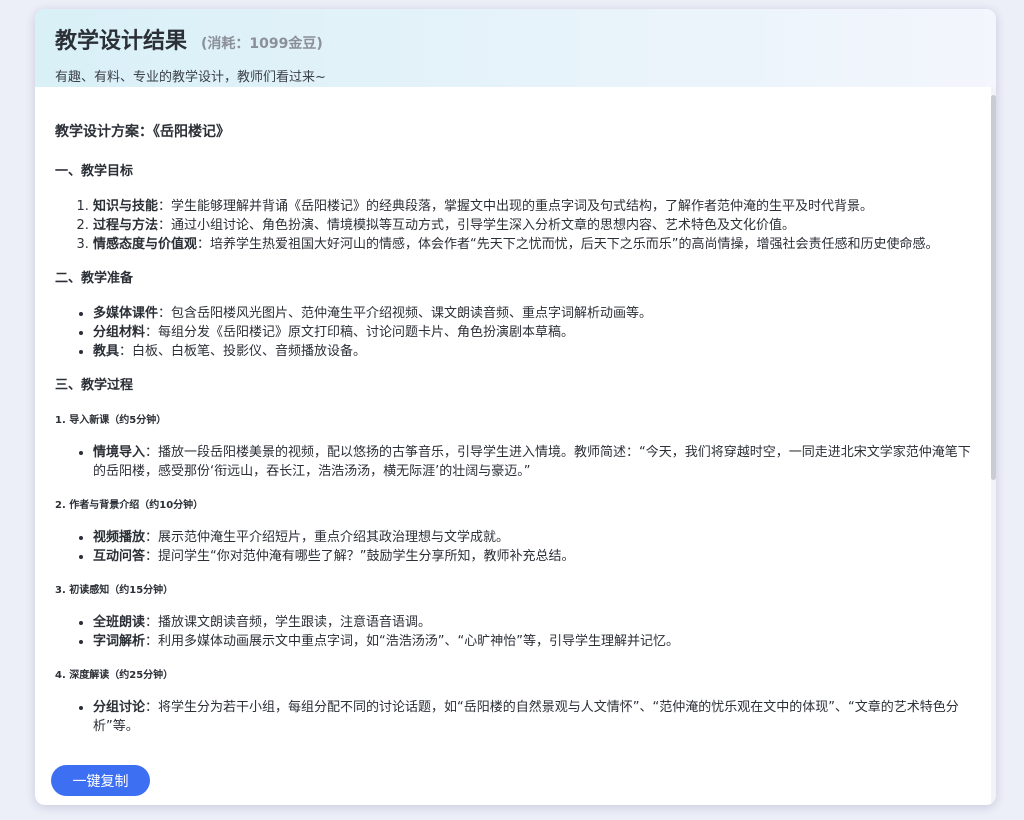  What do you see at coordinates (142, 132) in the screenshot?
I see `plan-title: 教学设计方案：《岳阳楼记》` at bounding box center [142, 132].